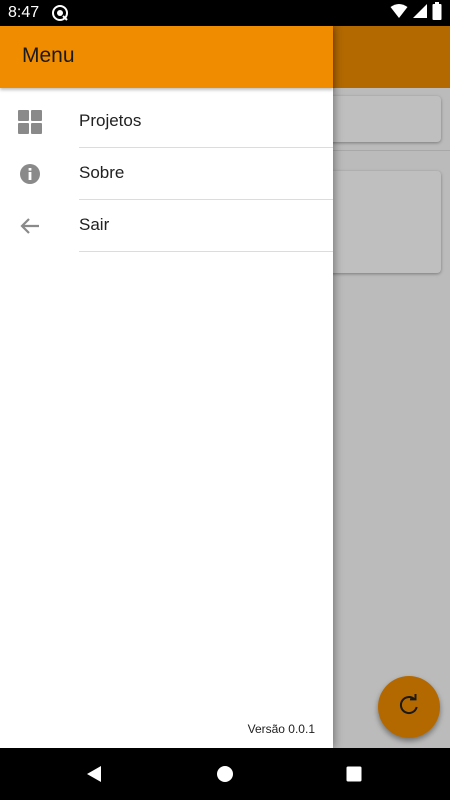 This screenshot has width=450, height=800. What do you see at coordinates (166, 226) in the screenshot?
I see `menu-item-sair: Sair` at bounding box center [166, 226].